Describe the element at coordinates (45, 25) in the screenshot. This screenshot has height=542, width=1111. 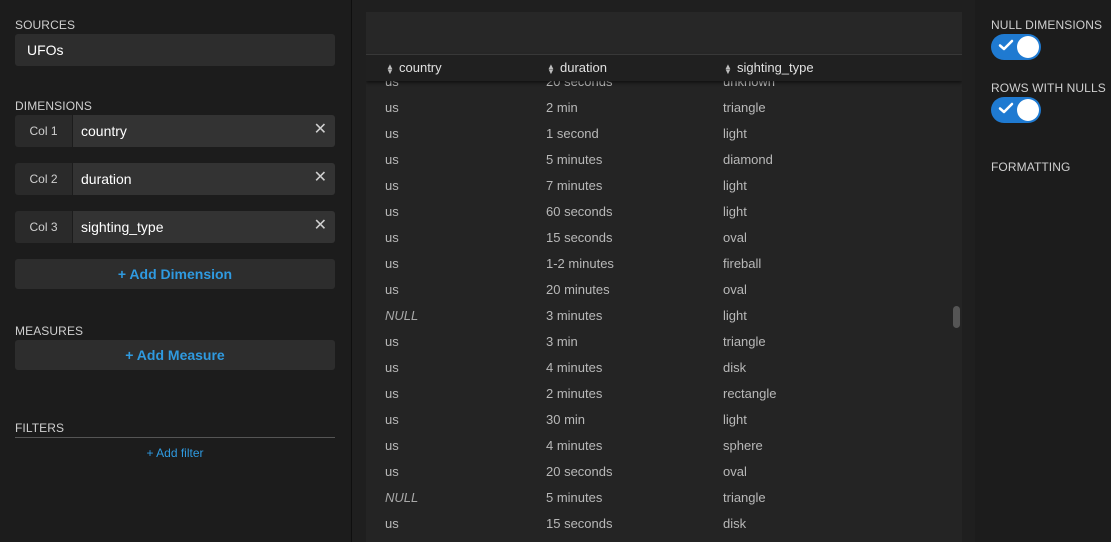
I see `sources-label: SOURCES` at that location.